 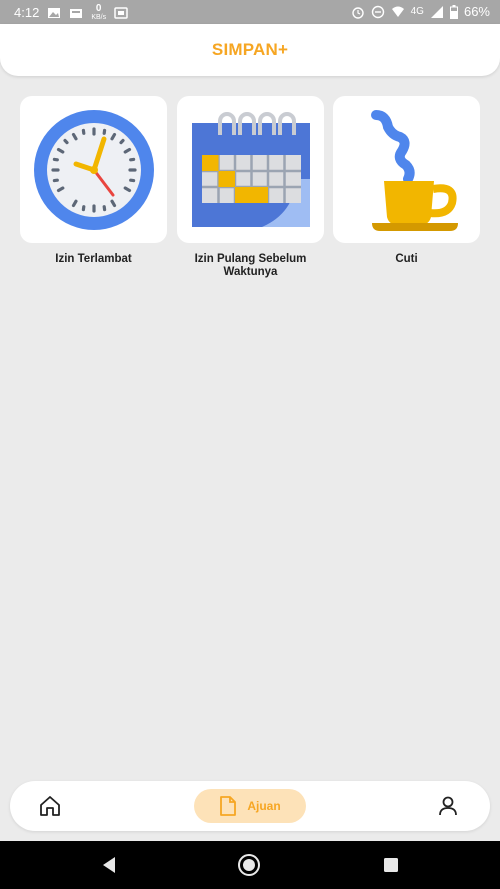 I want to click on screen-icon, so click(x=121, y=12).